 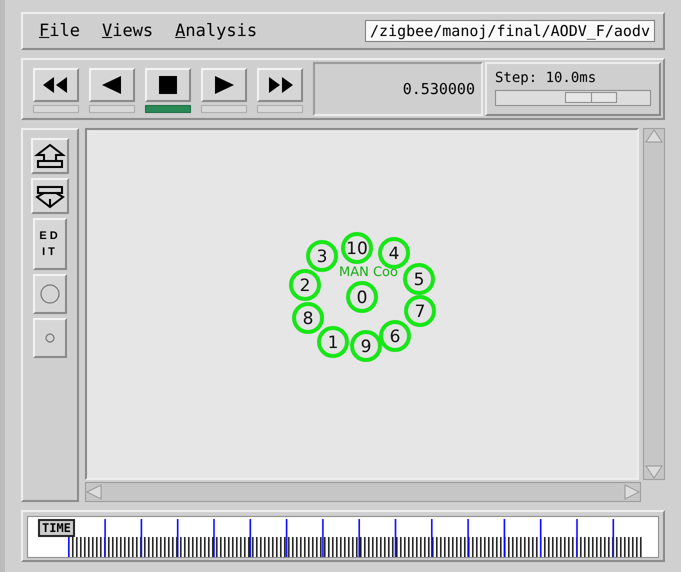 I want to click on step-label: Step: 10.0ms, so click(x=546, y=78).